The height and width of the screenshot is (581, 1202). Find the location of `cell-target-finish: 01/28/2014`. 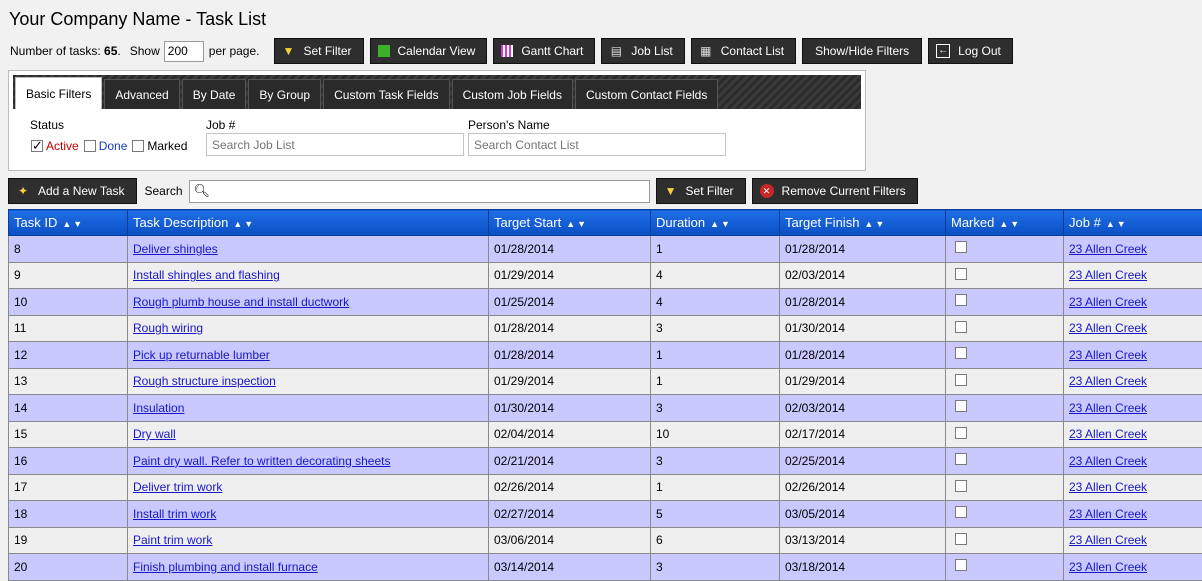

cell-target-finish: 01/28/2014 is located at coordinates (863, 355).